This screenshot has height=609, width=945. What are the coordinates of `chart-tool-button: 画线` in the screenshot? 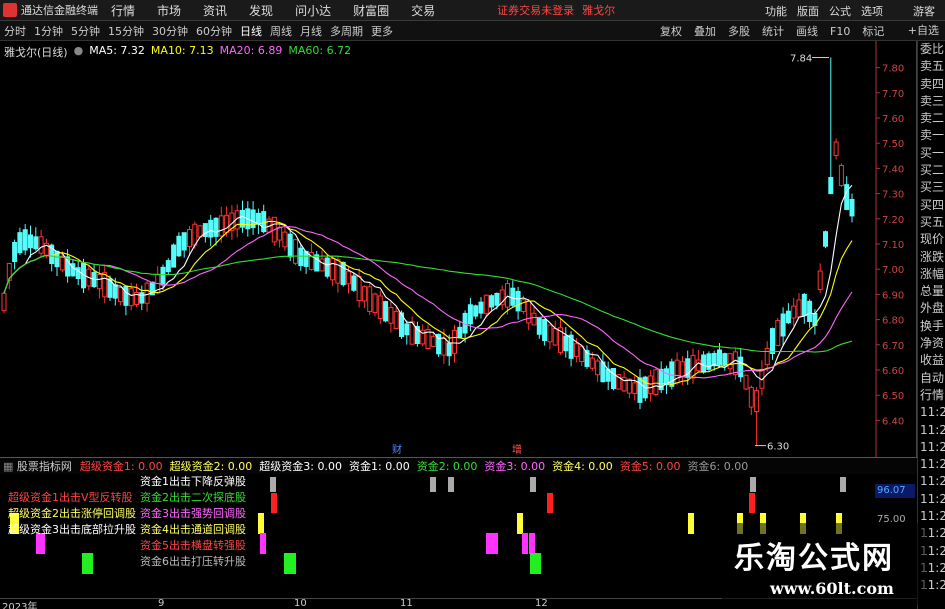 It's located at (807, 31).